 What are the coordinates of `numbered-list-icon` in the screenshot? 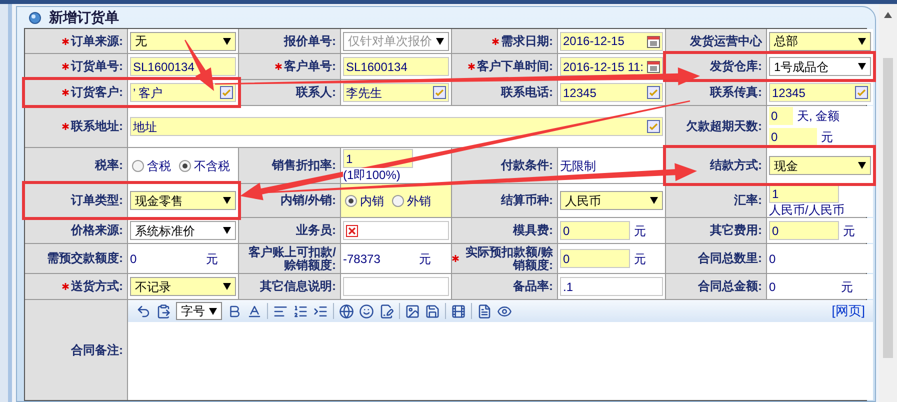 It's located at (300, 311).